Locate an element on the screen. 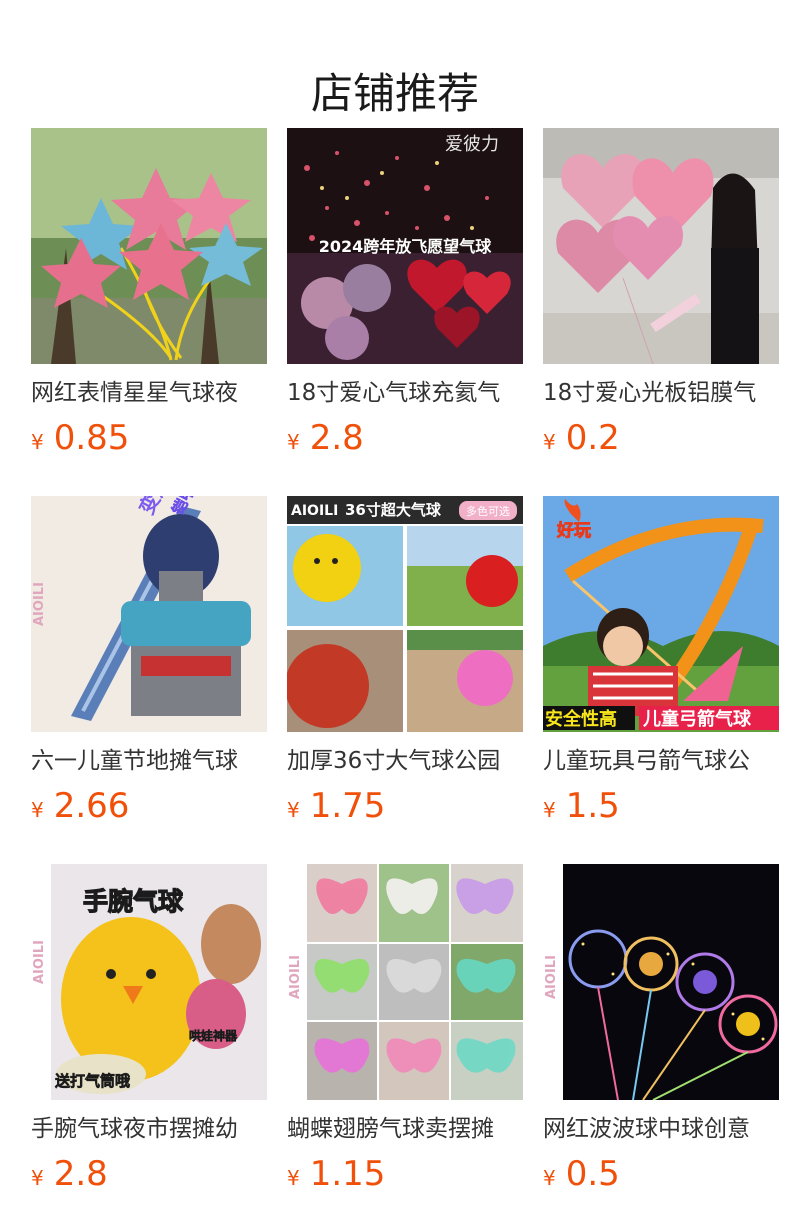 The image size is (790, 1232). product-name: 网红表情星星气球夜 is located at coordinates (149, 393).